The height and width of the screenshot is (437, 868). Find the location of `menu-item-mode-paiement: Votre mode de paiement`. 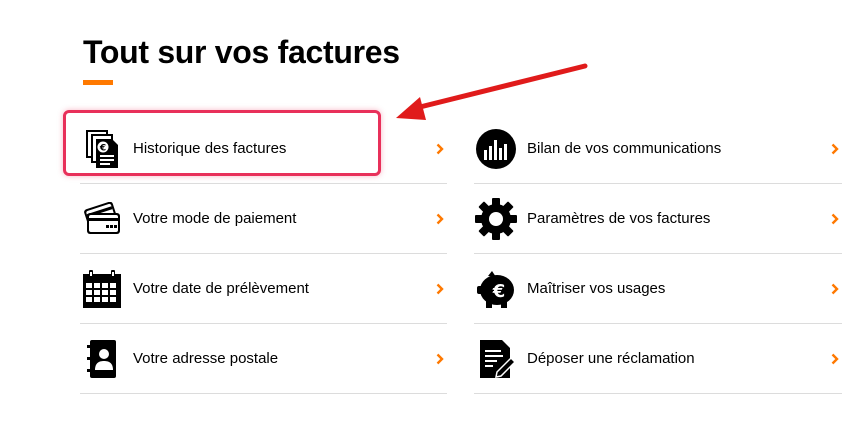

menu-item-mode-paiement: Votre mode de paiement is located at coordinates (263, 219).